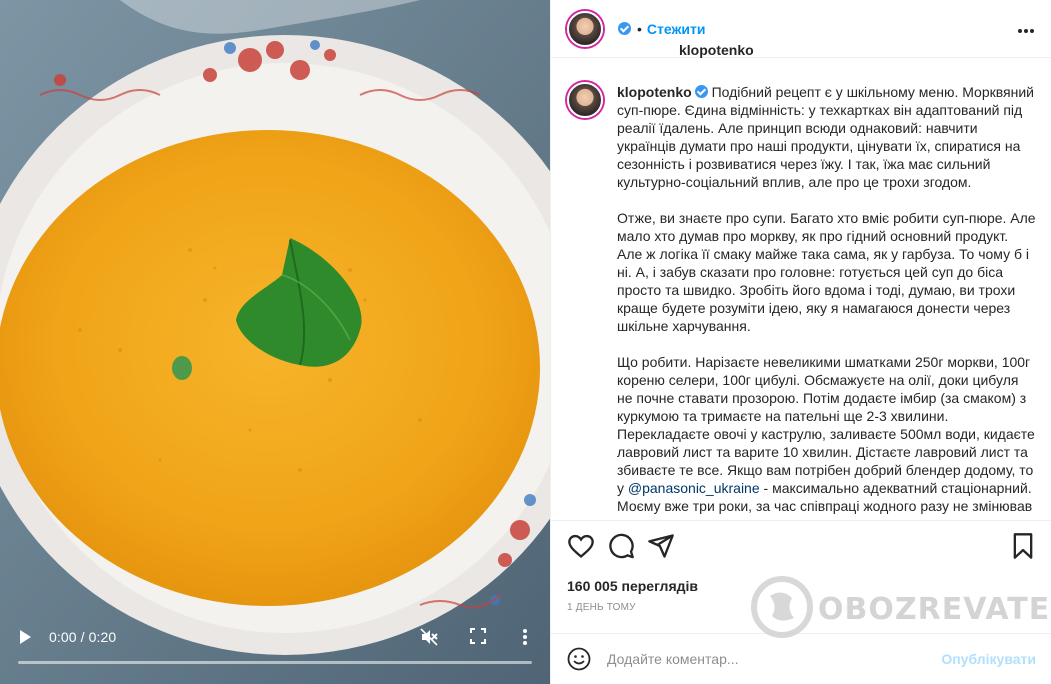 The width and height of the screenshot is (1051, 684). I want to click on caption-avatar, so click(585, 100).